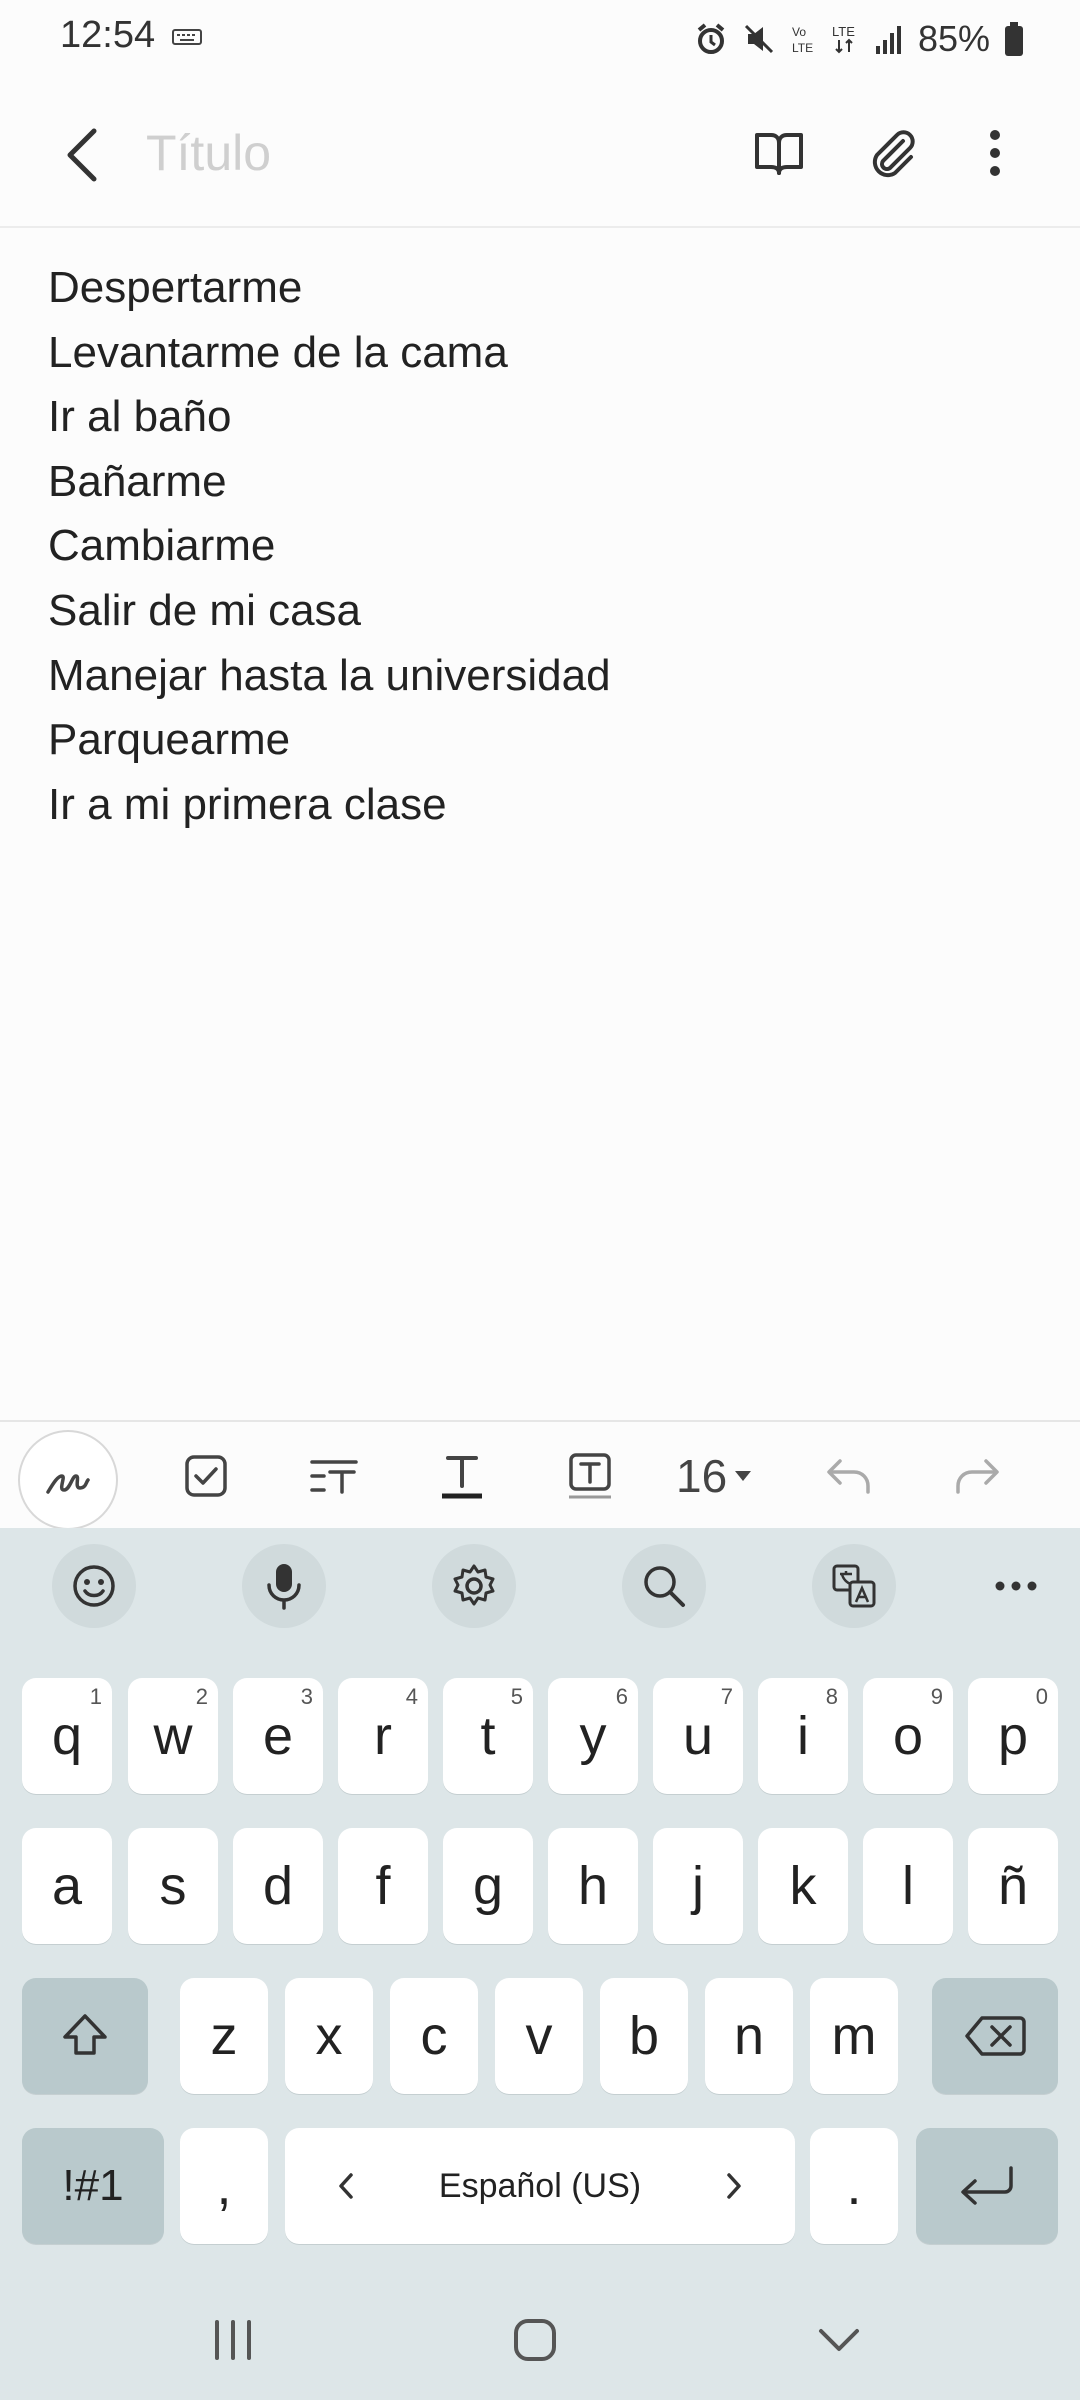  I want to click on redo-button, so click(978, 1476).